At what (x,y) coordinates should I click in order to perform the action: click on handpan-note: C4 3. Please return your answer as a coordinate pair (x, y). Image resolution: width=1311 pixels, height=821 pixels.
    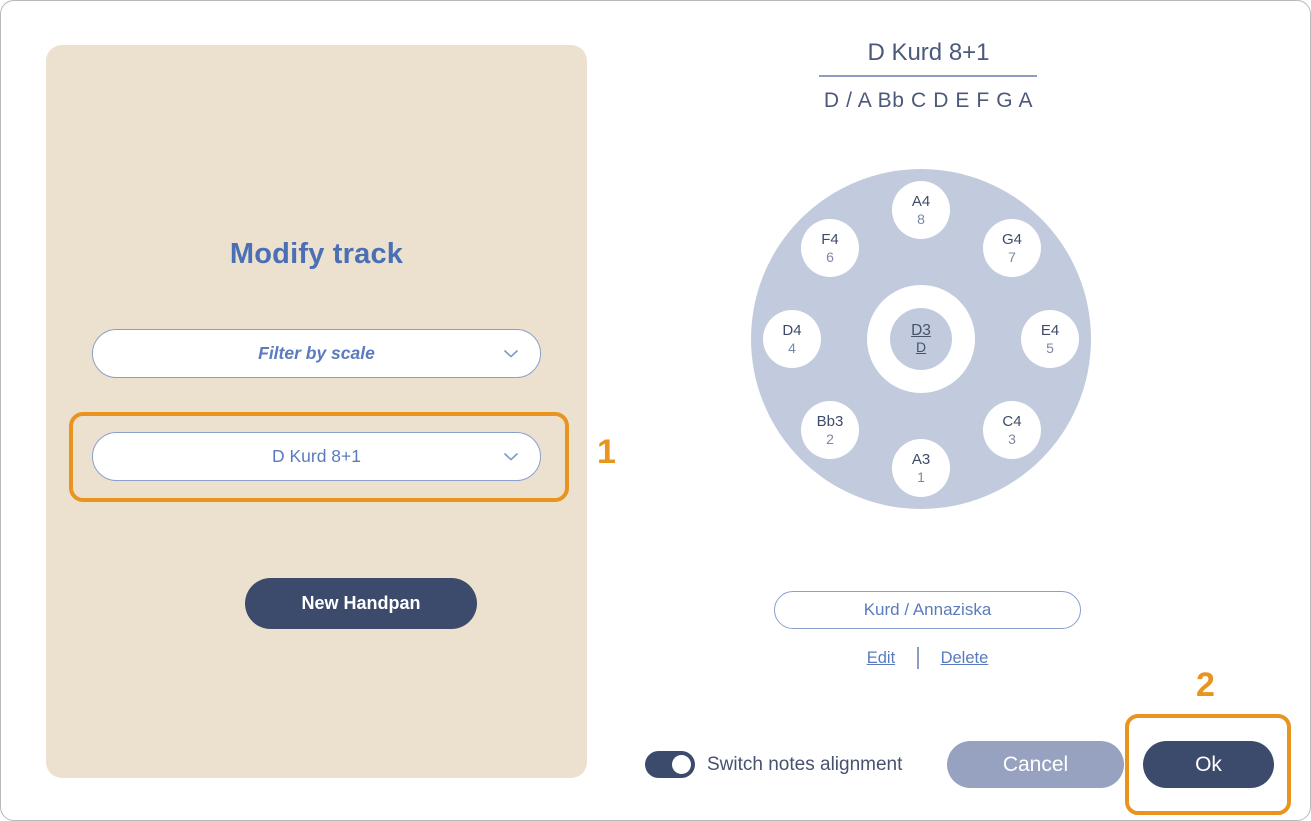
    Looking at the image, I should click on (1012, 430).